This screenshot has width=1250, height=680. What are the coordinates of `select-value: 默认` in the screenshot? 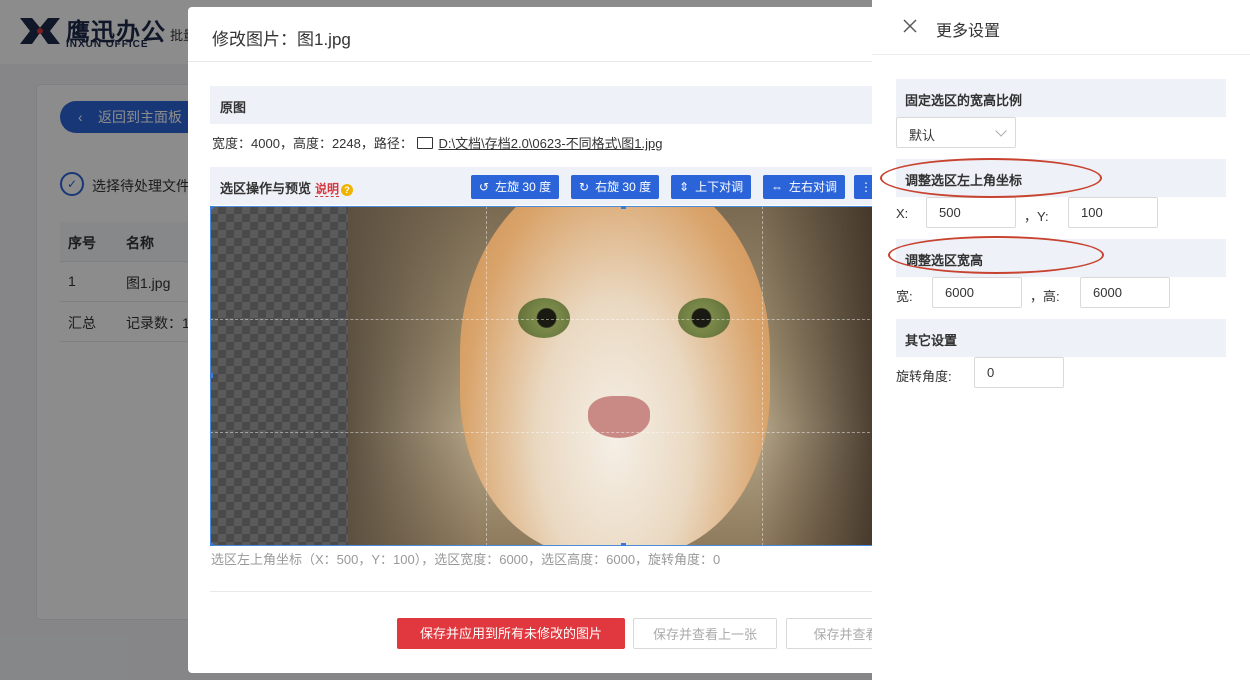 It's located at (922, 135).